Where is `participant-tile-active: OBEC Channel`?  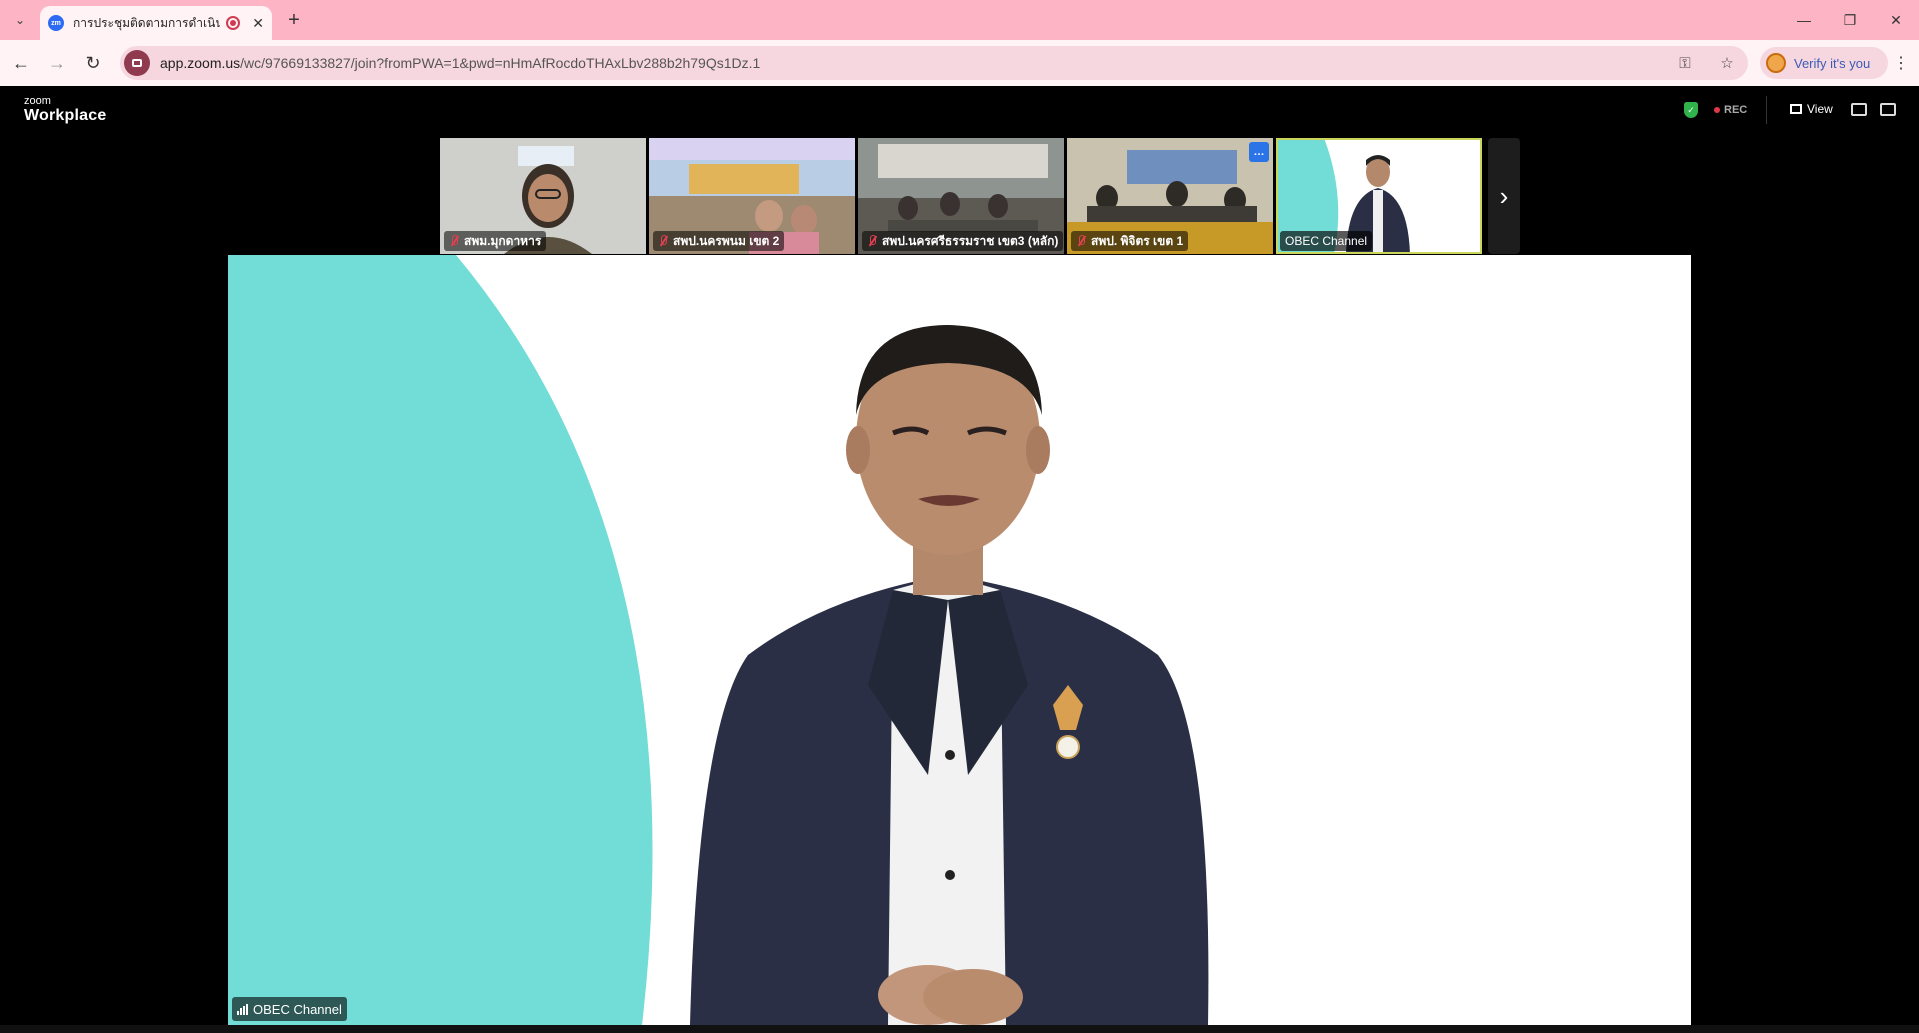
participant-tile-active: OBEC Channel is located at coordinates (1379, 196).